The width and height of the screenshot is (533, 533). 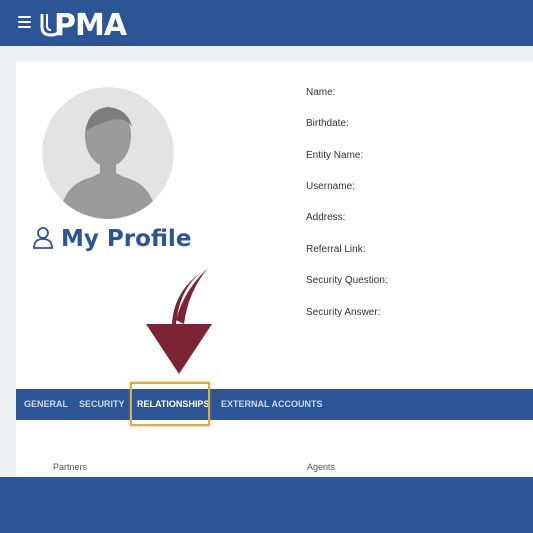 What do you see at coordinates (102, 404) in the screenshot?
I see `tab-security: SECURITY` at bounding box center [102, 404].